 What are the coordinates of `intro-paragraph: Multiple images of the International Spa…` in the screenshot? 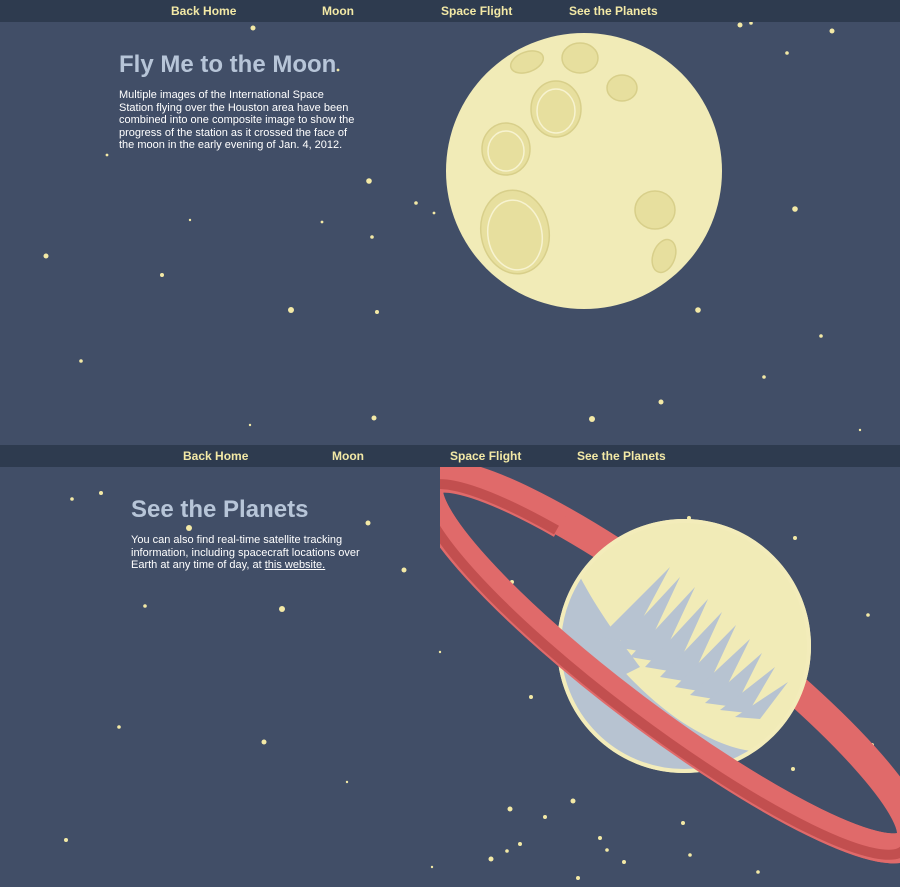 It's located at (237, 120).